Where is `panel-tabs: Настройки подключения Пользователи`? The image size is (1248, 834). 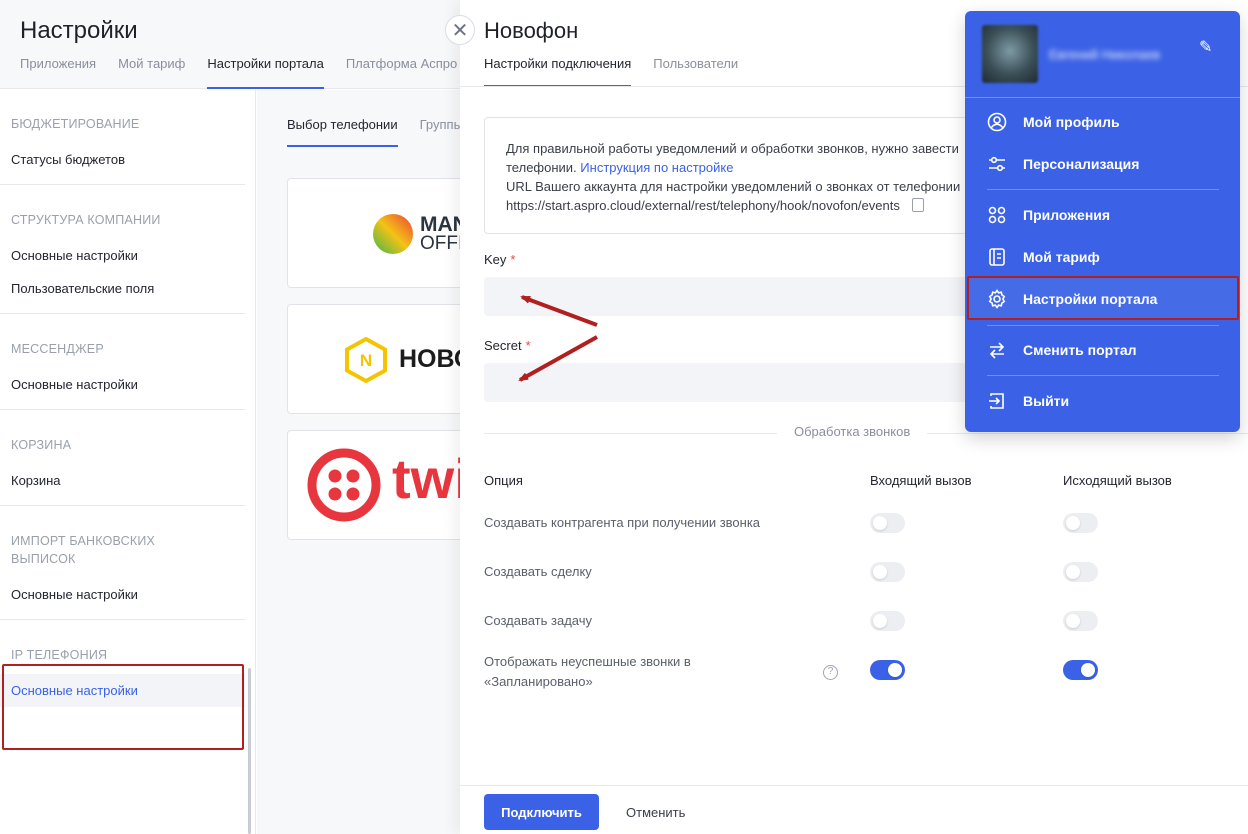
panel-tabs: Настройки подключения Пользователи is located at coordinates (611, 71).